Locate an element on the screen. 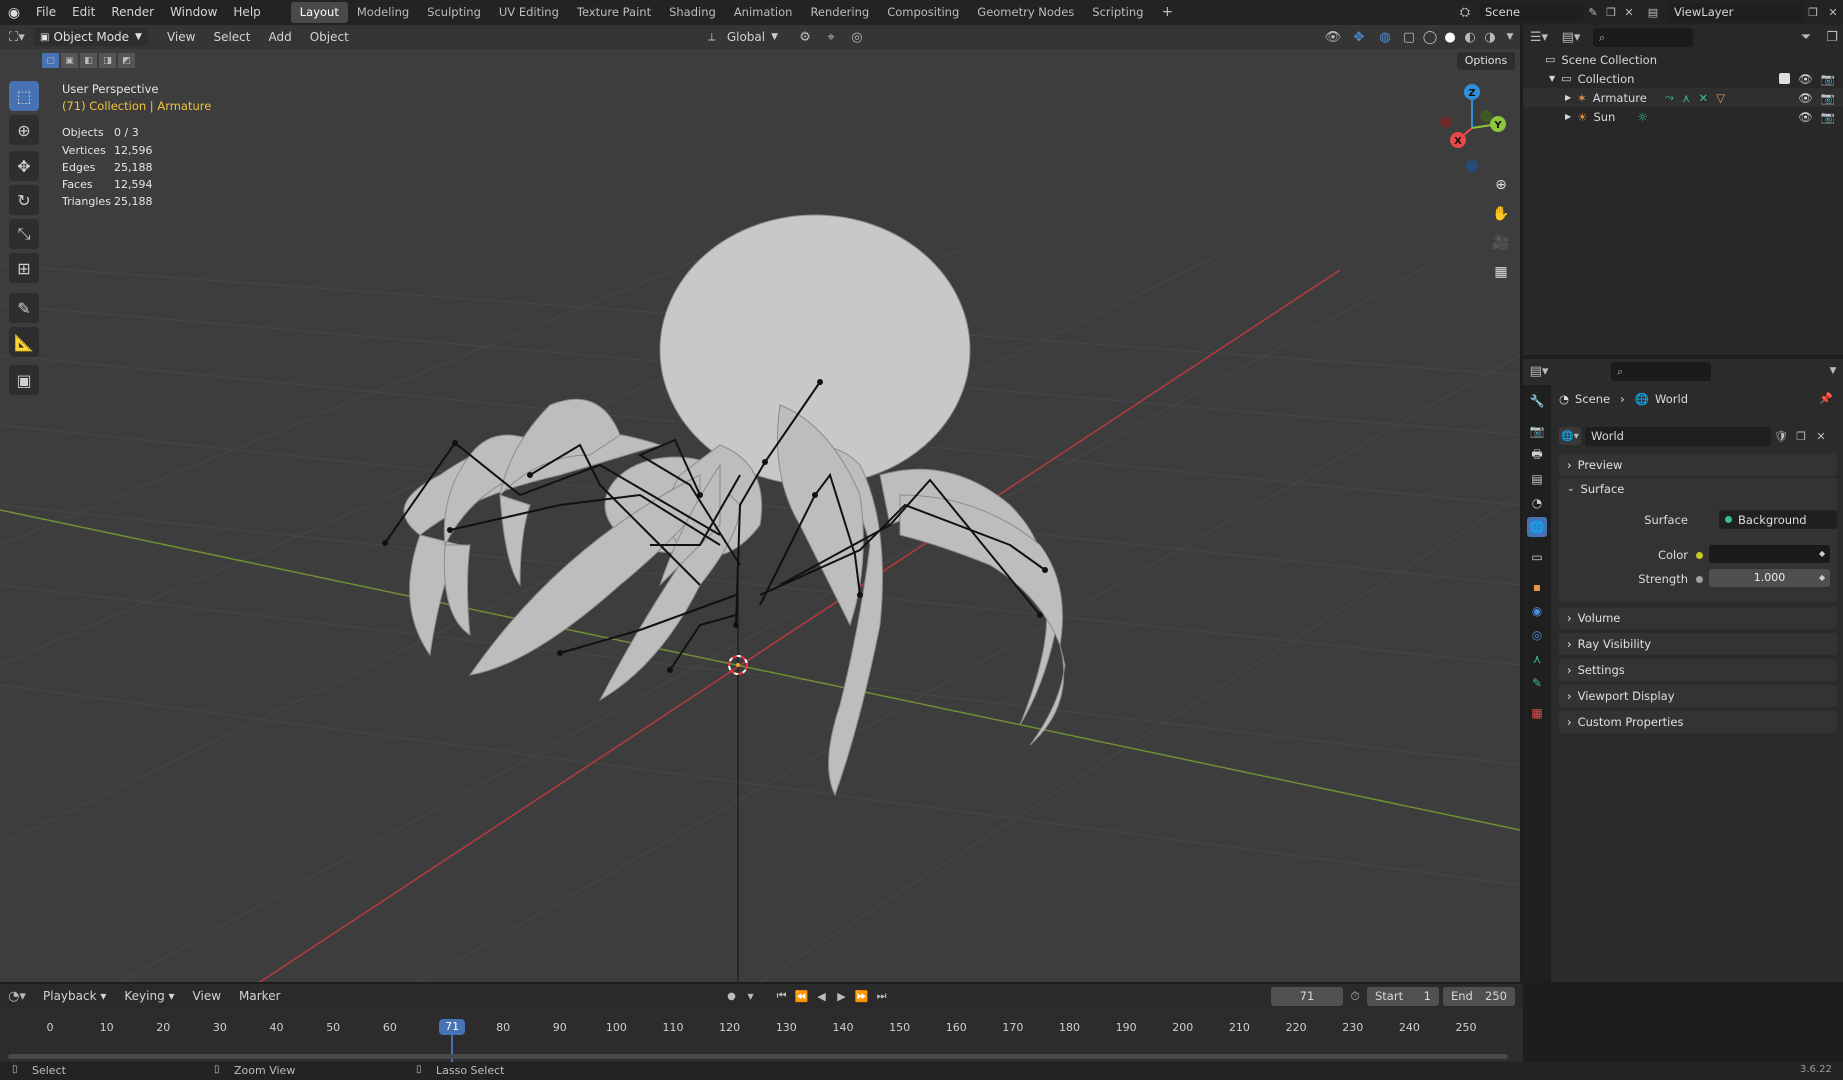  end-frame-field: End 250 is located at coordinates (1479, 996).